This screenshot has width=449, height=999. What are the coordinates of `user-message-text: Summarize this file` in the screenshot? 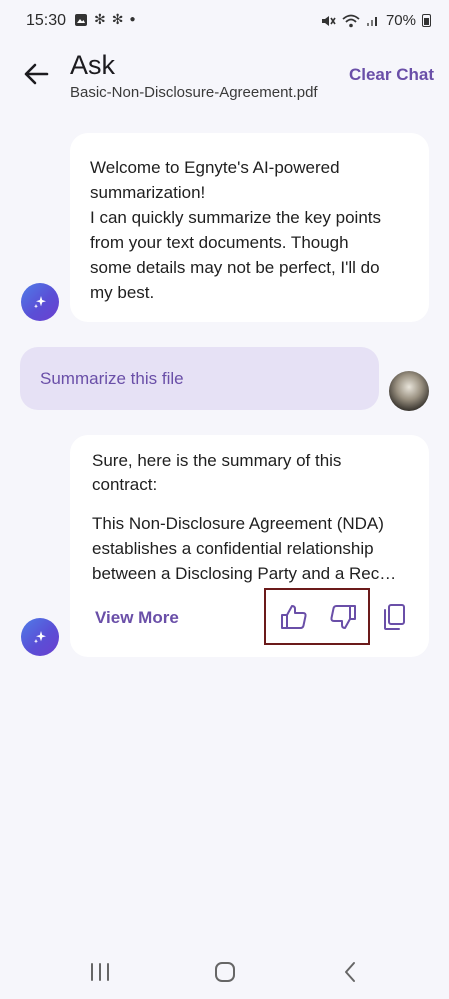 It's located at (112, 378).